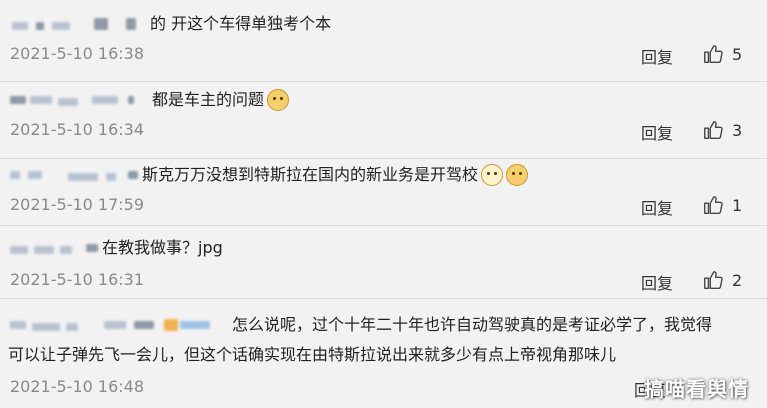 This screenshot has width=767, height=408. I want to click on like-button: 2, so click(722, 280).